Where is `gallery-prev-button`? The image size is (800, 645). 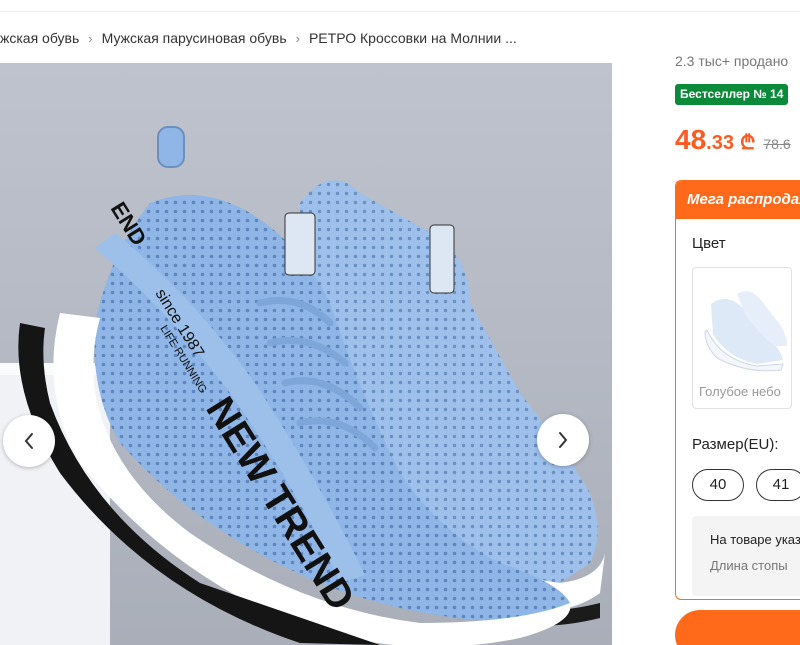
gallery-prev-button is located at coordinates (29, 441).